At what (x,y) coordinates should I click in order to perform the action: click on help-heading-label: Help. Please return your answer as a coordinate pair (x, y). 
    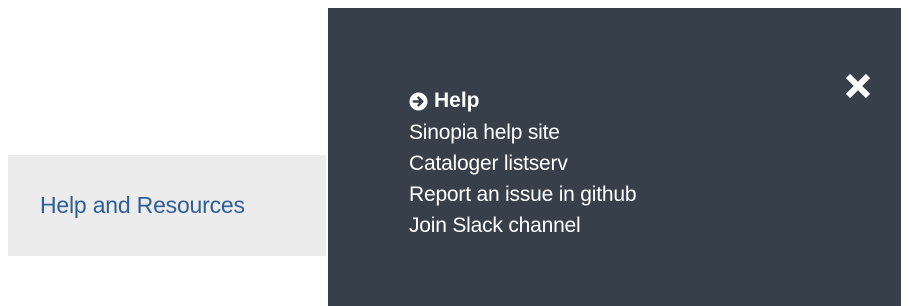
    Looking at the image, I should click on (457, 100).